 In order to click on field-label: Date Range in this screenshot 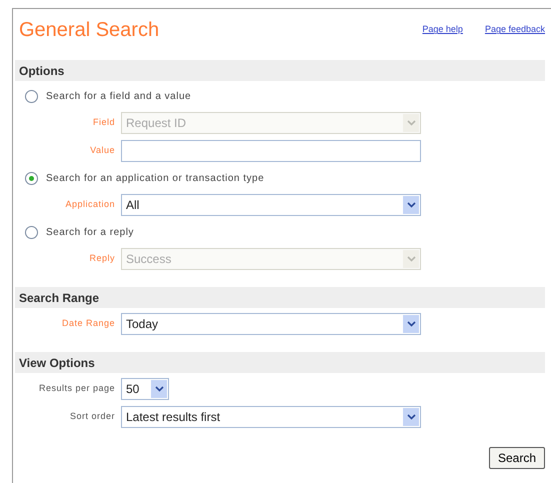, I will do `click(88, 323)`.